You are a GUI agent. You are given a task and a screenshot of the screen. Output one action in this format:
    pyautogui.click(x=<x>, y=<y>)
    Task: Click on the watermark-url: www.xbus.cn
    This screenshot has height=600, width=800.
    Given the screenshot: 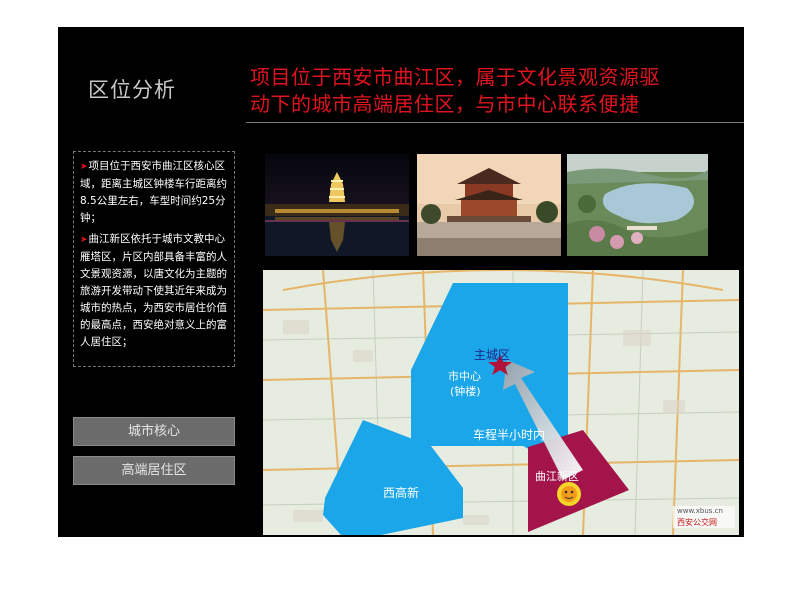 What is the action you would take?
    pyautogui.click(x=700, y=511)
    